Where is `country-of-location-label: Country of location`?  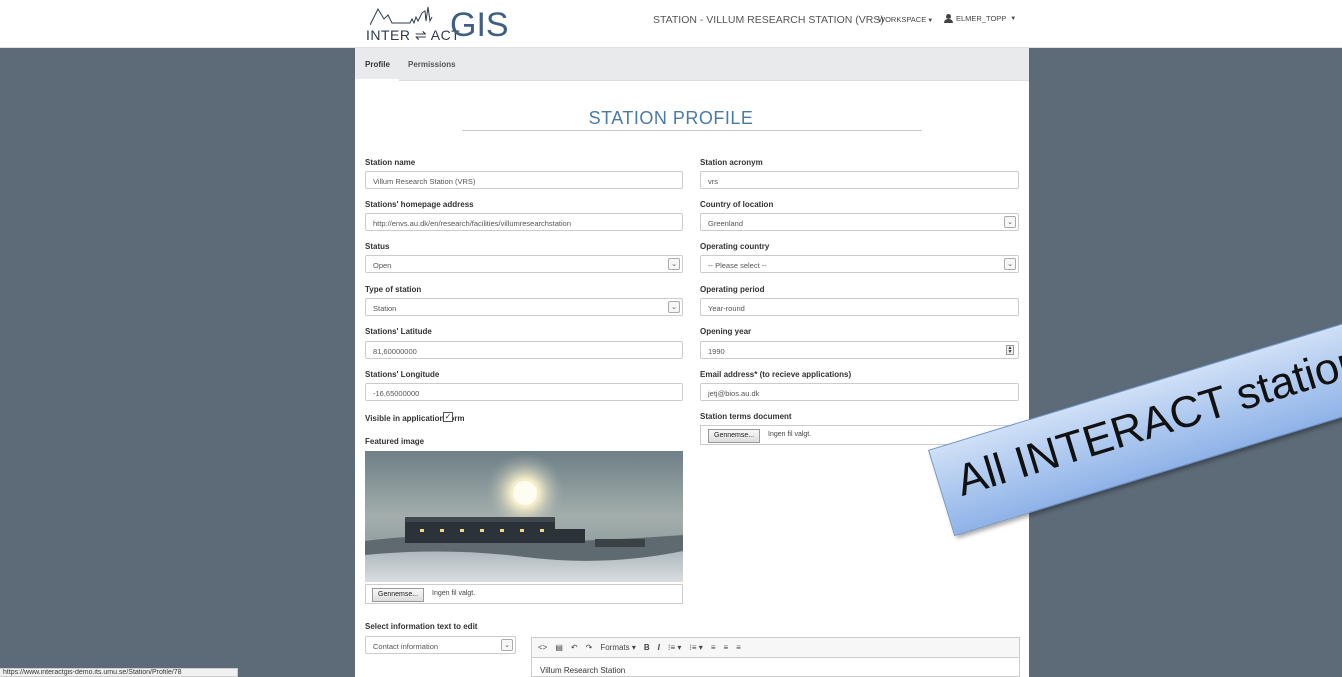
country-of-location-label: Country of location is located at coordinates (737, 204).